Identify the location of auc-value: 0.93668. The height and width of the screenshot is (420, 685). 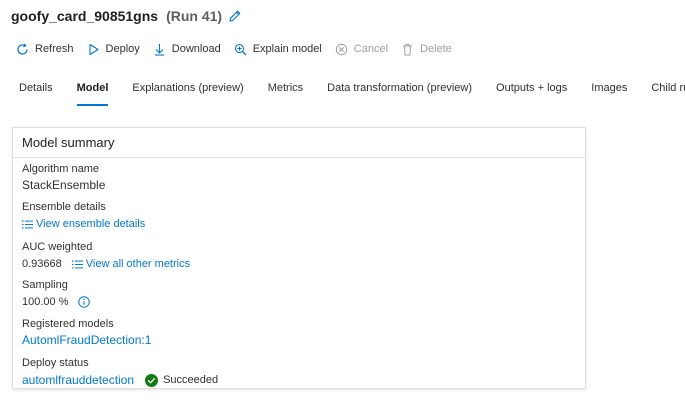
(42, 264).